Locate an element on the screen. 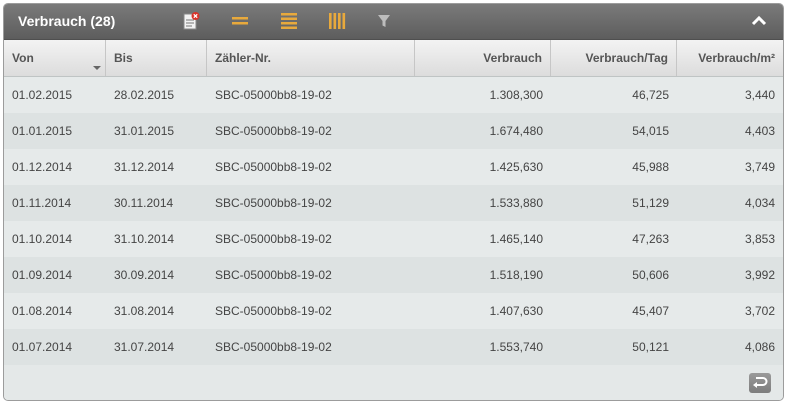 This screenshot has width=788, height=404. filter-icon is located at coordinates (384, 21).